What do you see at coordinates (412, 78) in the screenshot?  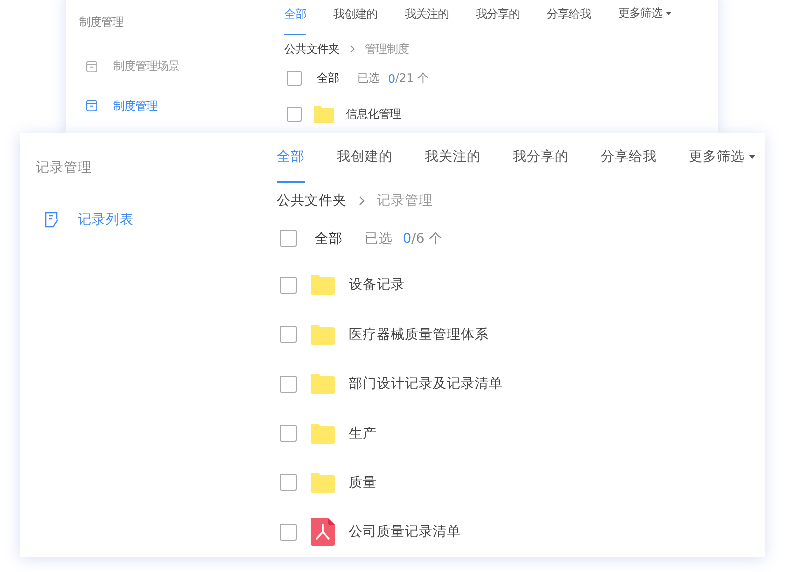 I see `total-count: /21 个` at bounding box center [412, 78].